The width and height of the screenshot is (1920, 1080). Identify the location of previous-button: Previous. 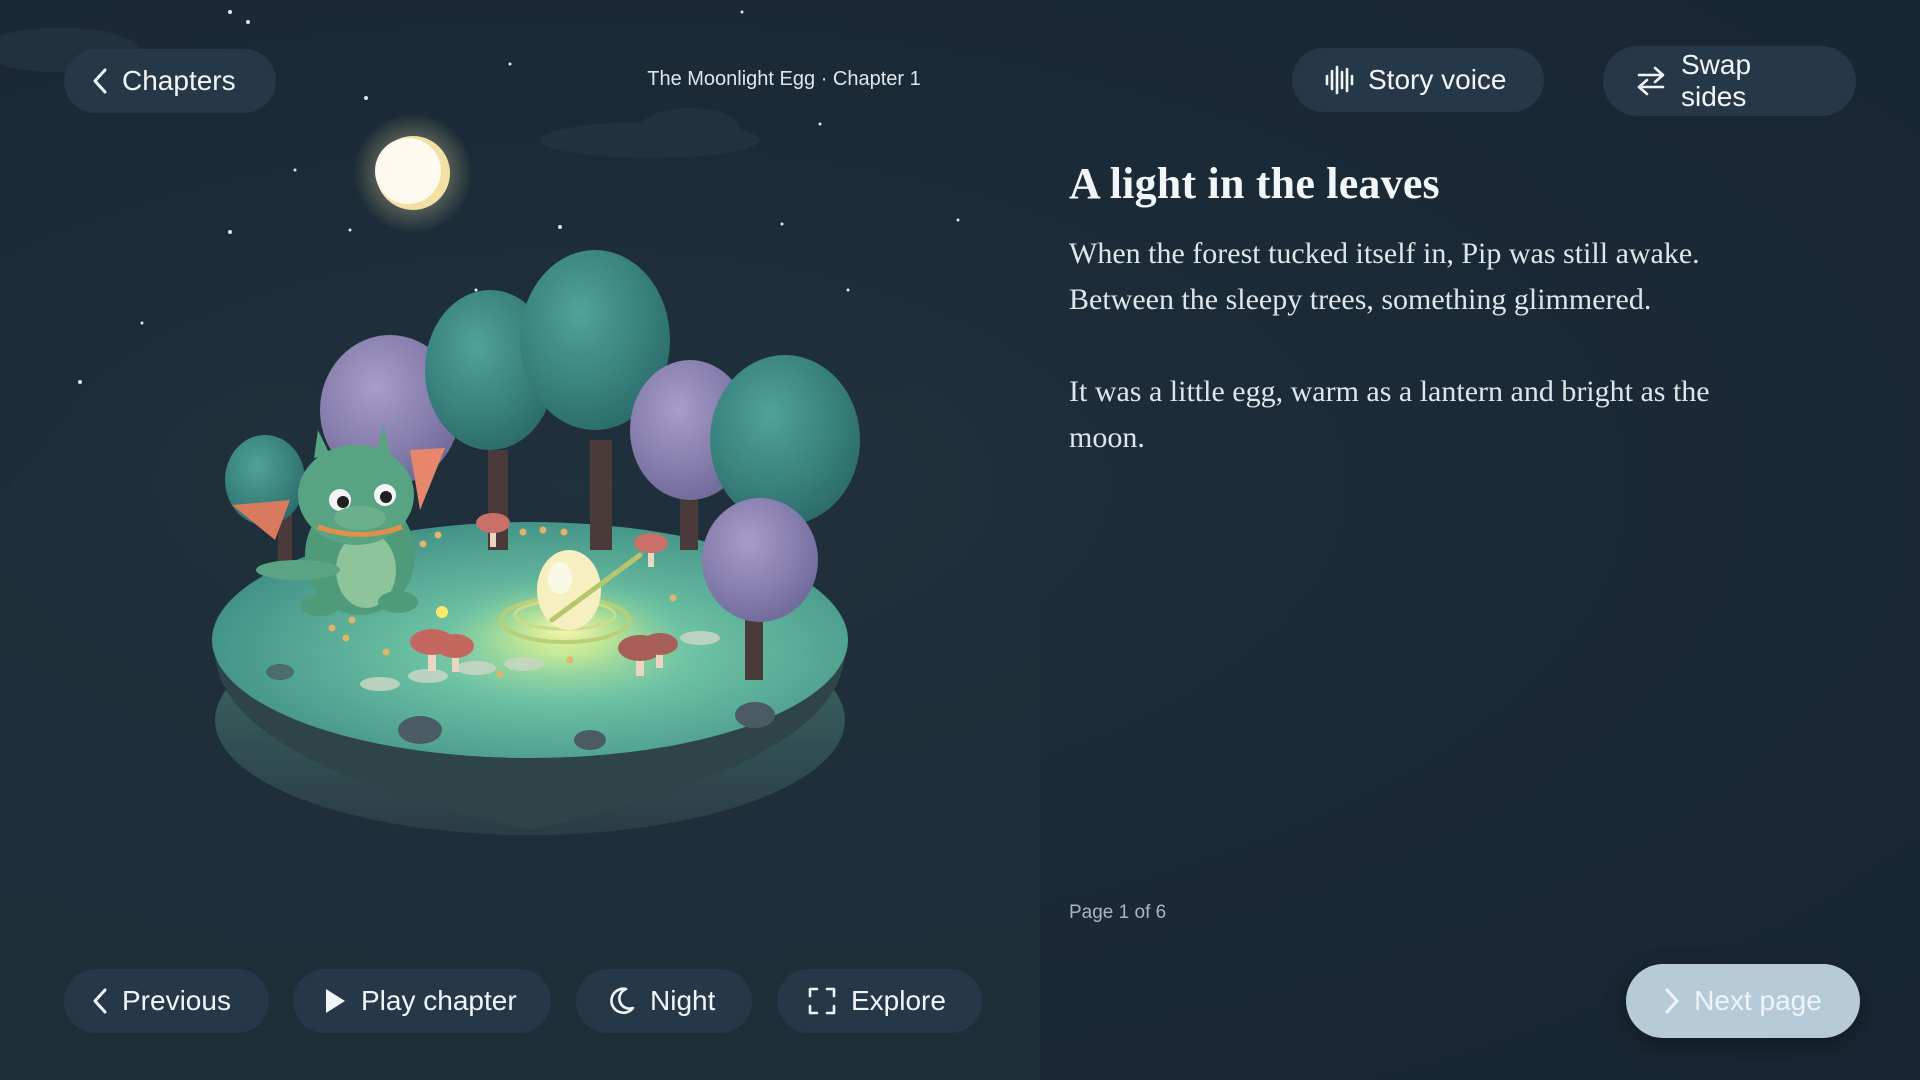
(166, 1001).